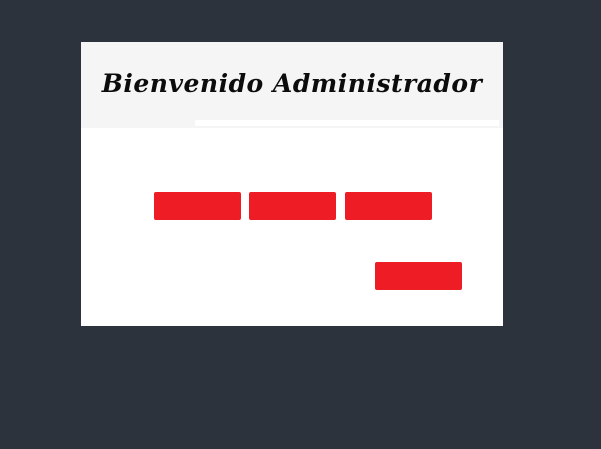 The height and width of the screenshot is (449, 601). What do you see at coordinates (418, 276) in the screenshot?
I see `footer-button` at bounding box center [418, 276].